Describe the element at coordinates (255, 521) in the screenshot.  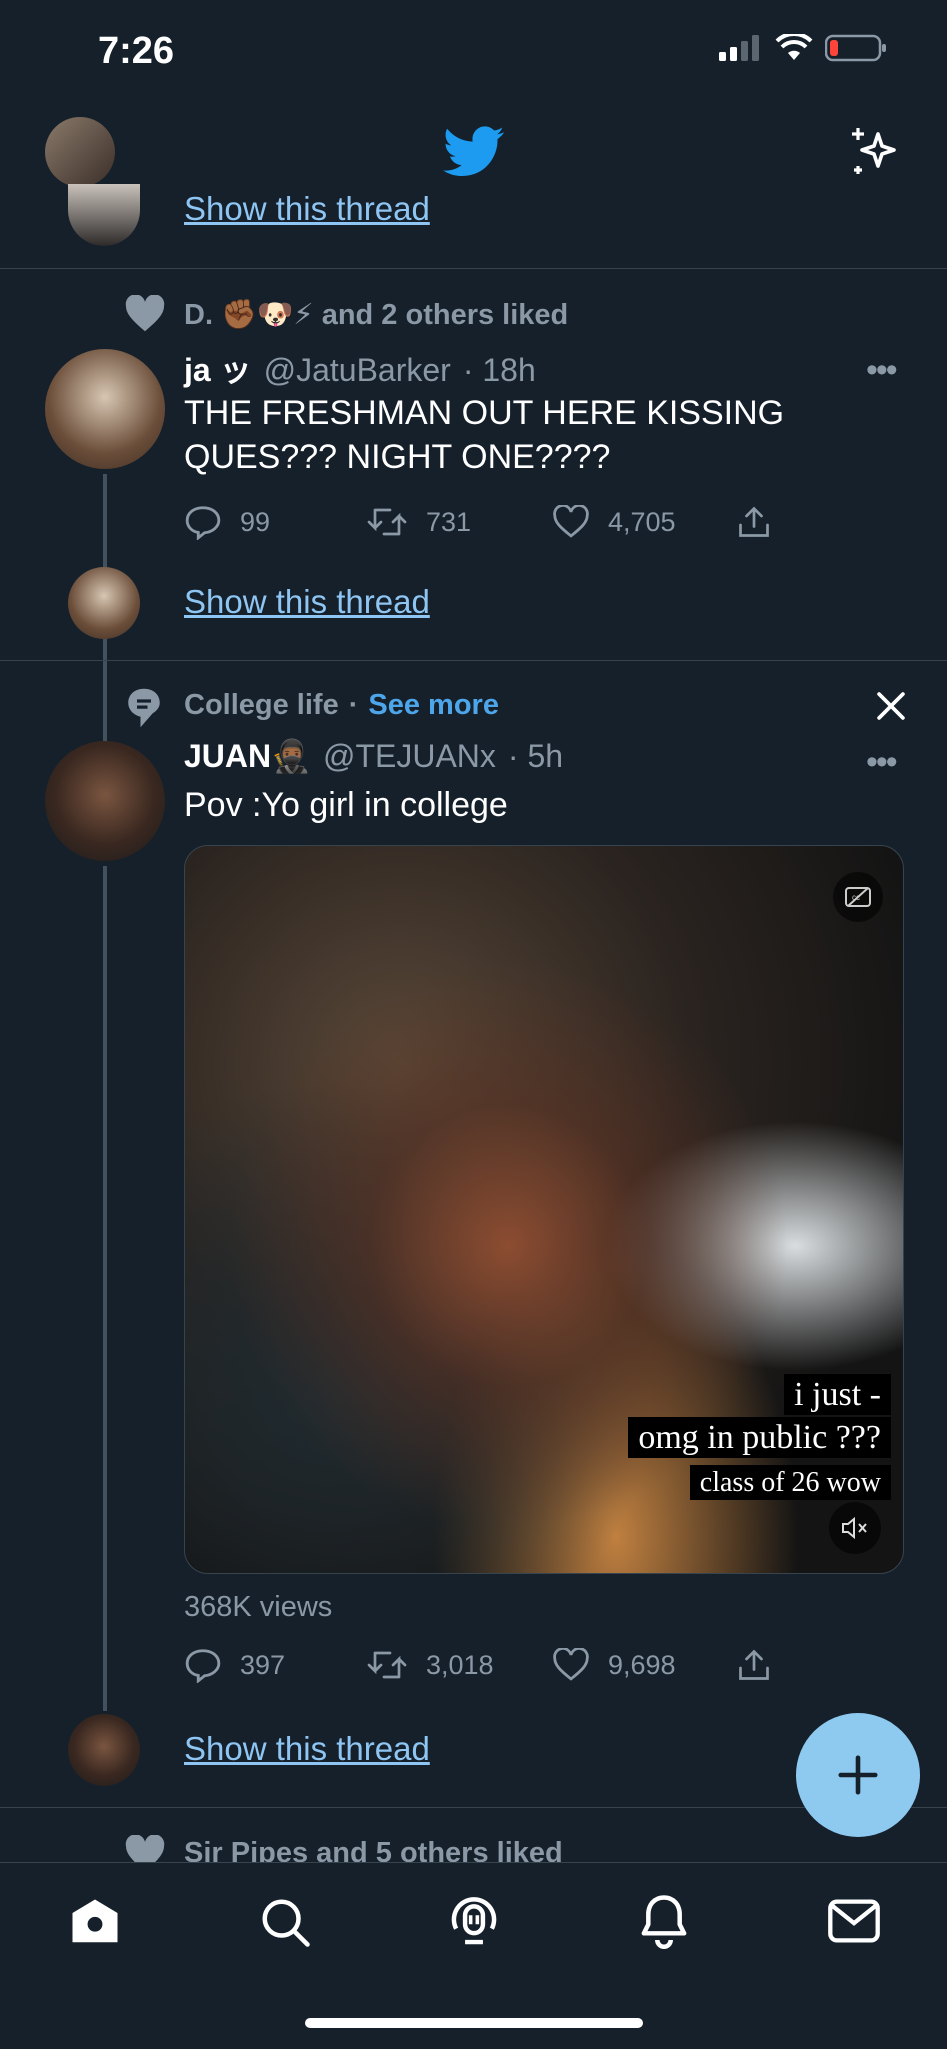
I see `reply-count: 99` at that location.